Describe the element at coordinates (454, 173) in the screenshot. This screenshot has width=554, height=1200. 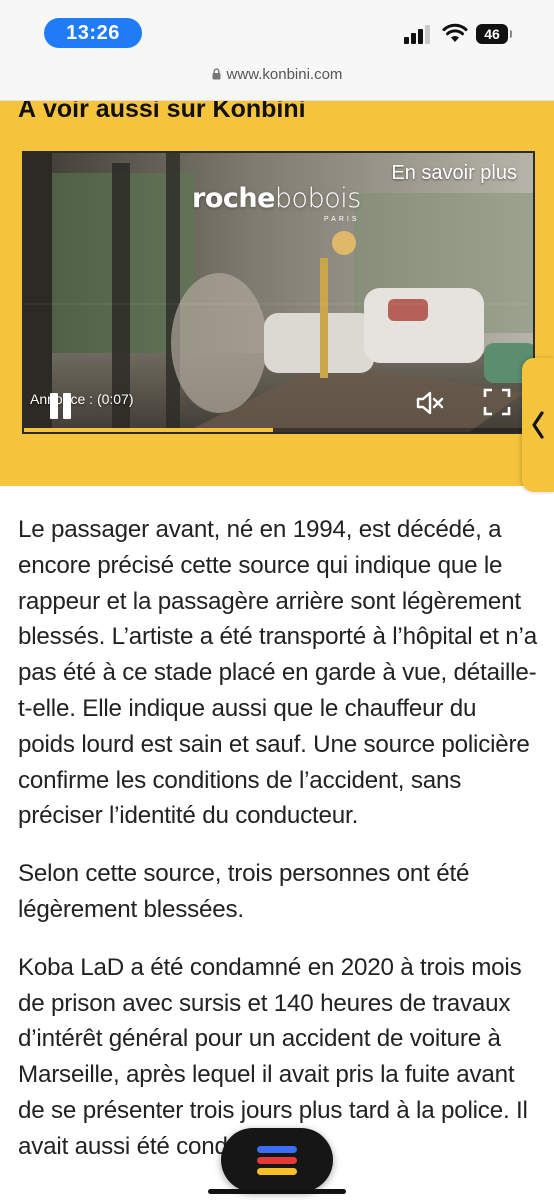
I see `learn-more-link: En savoir plus` at that location.